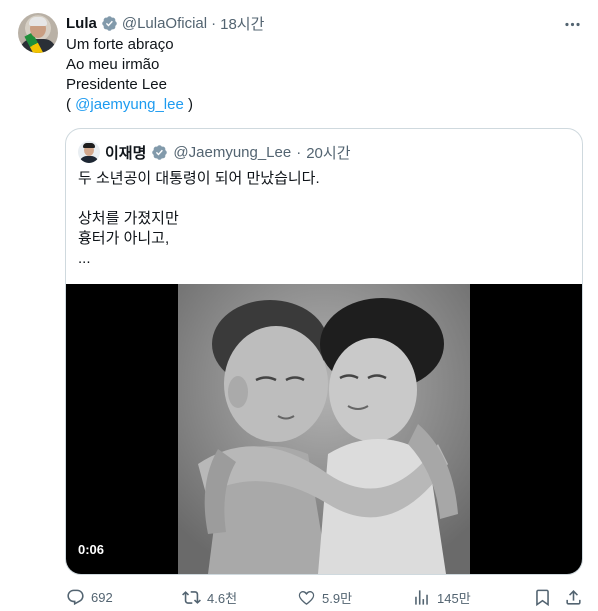  Describe the element at coordinates (572, 24) in the screenshot. I see `more-icon` at that location.